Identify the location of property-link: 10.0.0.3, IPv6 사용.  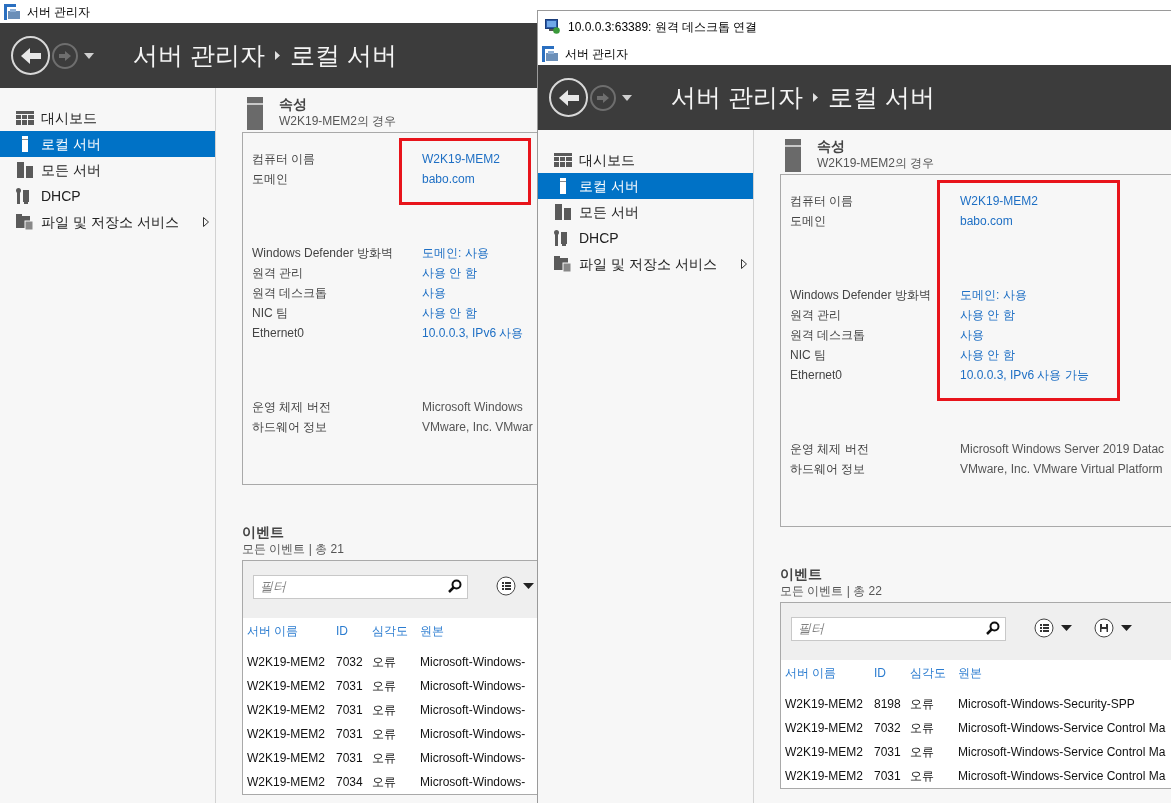
(473, 333).